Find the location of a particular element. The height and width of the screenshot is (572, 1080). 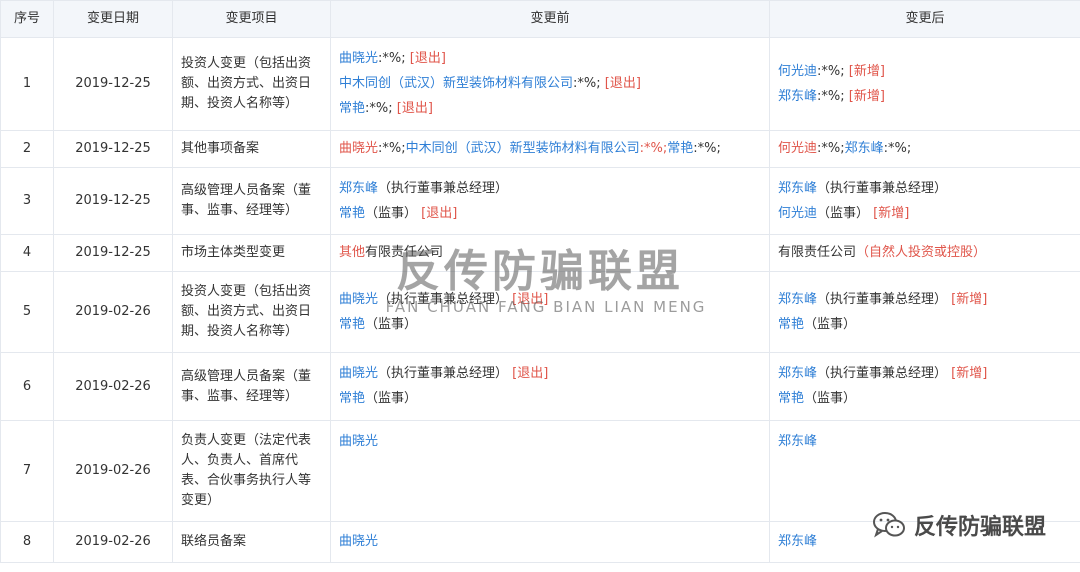

change-line: 其他有限责任公司 is located at coordinates (550, 253).